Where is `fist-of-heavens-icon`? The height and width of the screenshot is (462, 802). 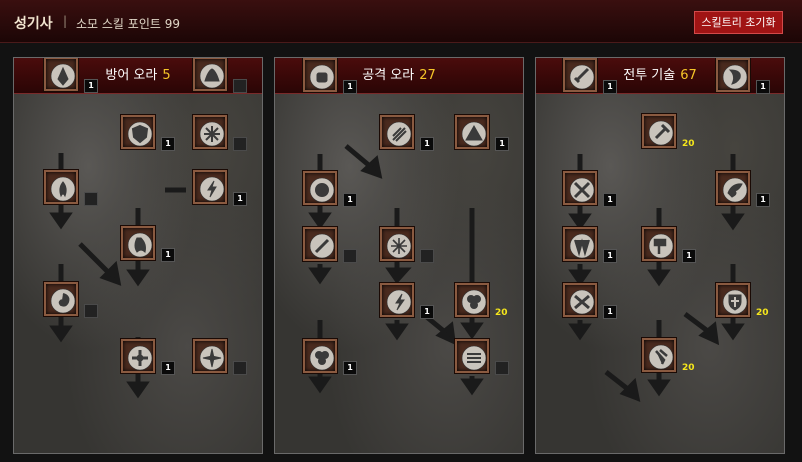
fist-of-heavens-icon is located at coordinates (661, 357).